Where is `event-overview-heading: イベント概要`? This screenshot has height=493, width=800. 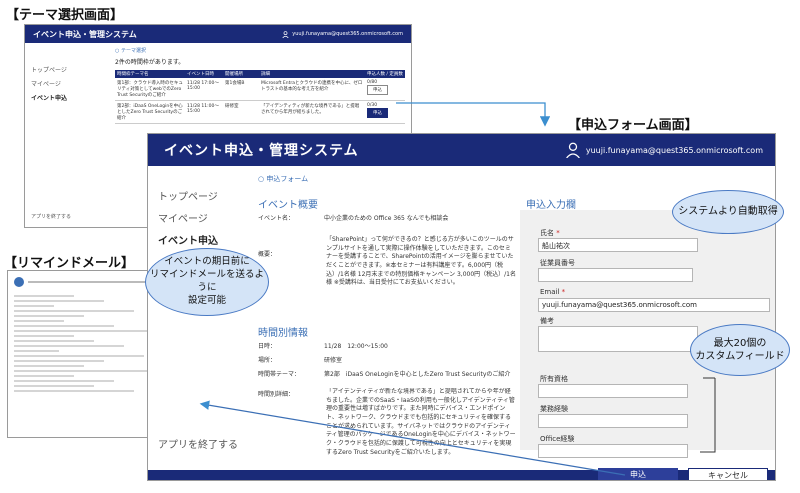 event-overview-heading: イベント概要 is located at coordinates (288, 205).